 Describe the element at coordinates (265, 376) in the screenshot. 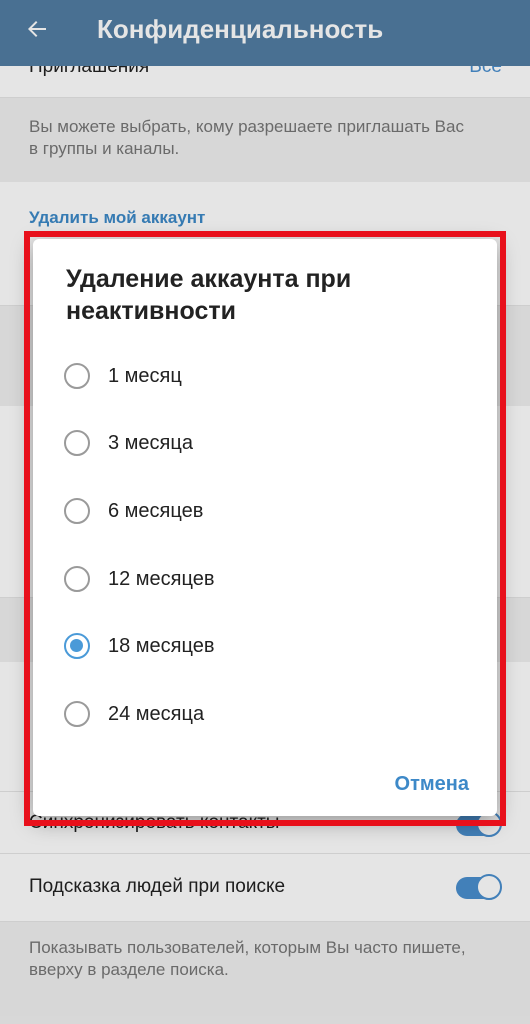

I see `option-1-month: 1 месяц` at that location.